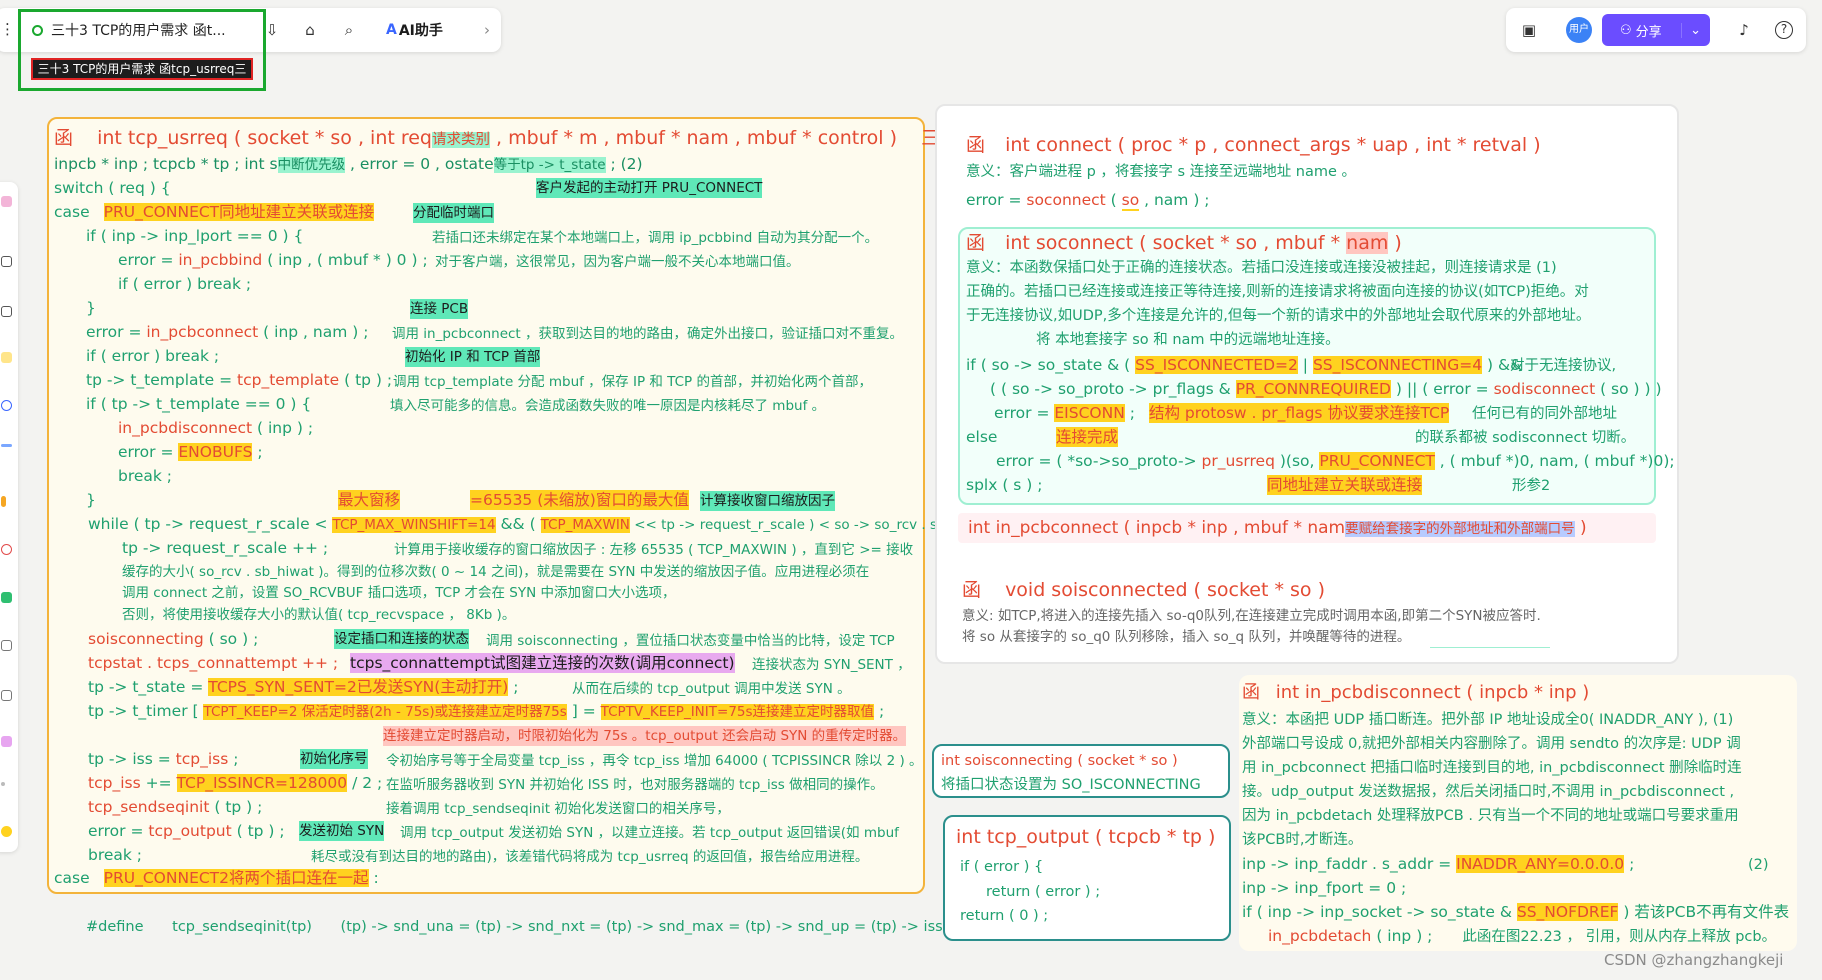 The height and width of the screenshot is (980, 1822). I want to click on note-text: 若插口还未绑定在某个本地端口上，调用 ip_pcbbind 自动为其分配一个。, so click(655, 238).